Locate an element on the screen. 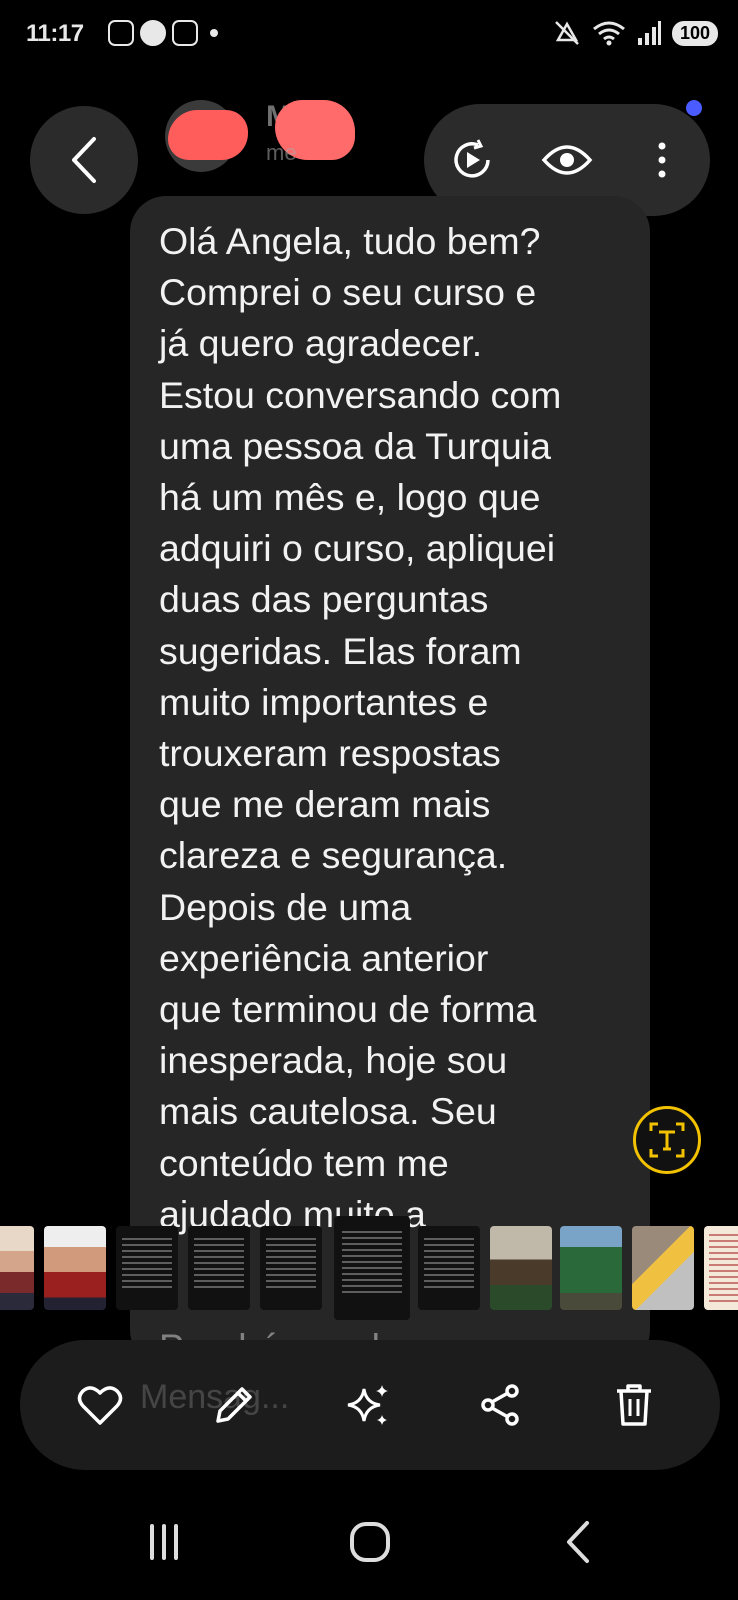 The height and width of the screenshot is (1600, 738). favorite-button is located at coordinates (100, 1405).